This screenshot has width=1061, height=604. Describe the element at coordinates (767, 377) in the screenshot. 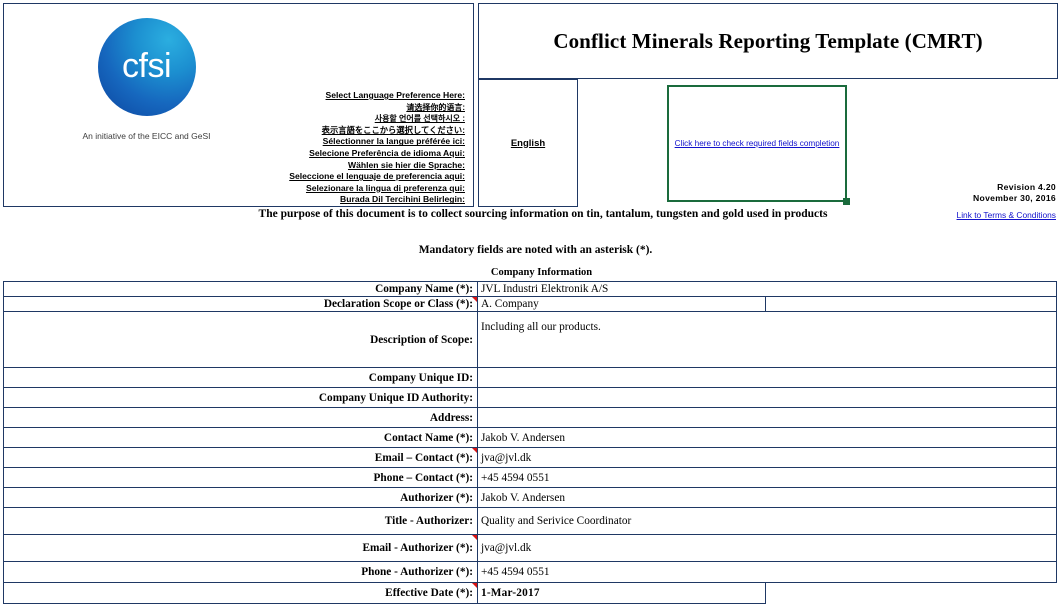

I see `field-value-company-unique-id` at that location.